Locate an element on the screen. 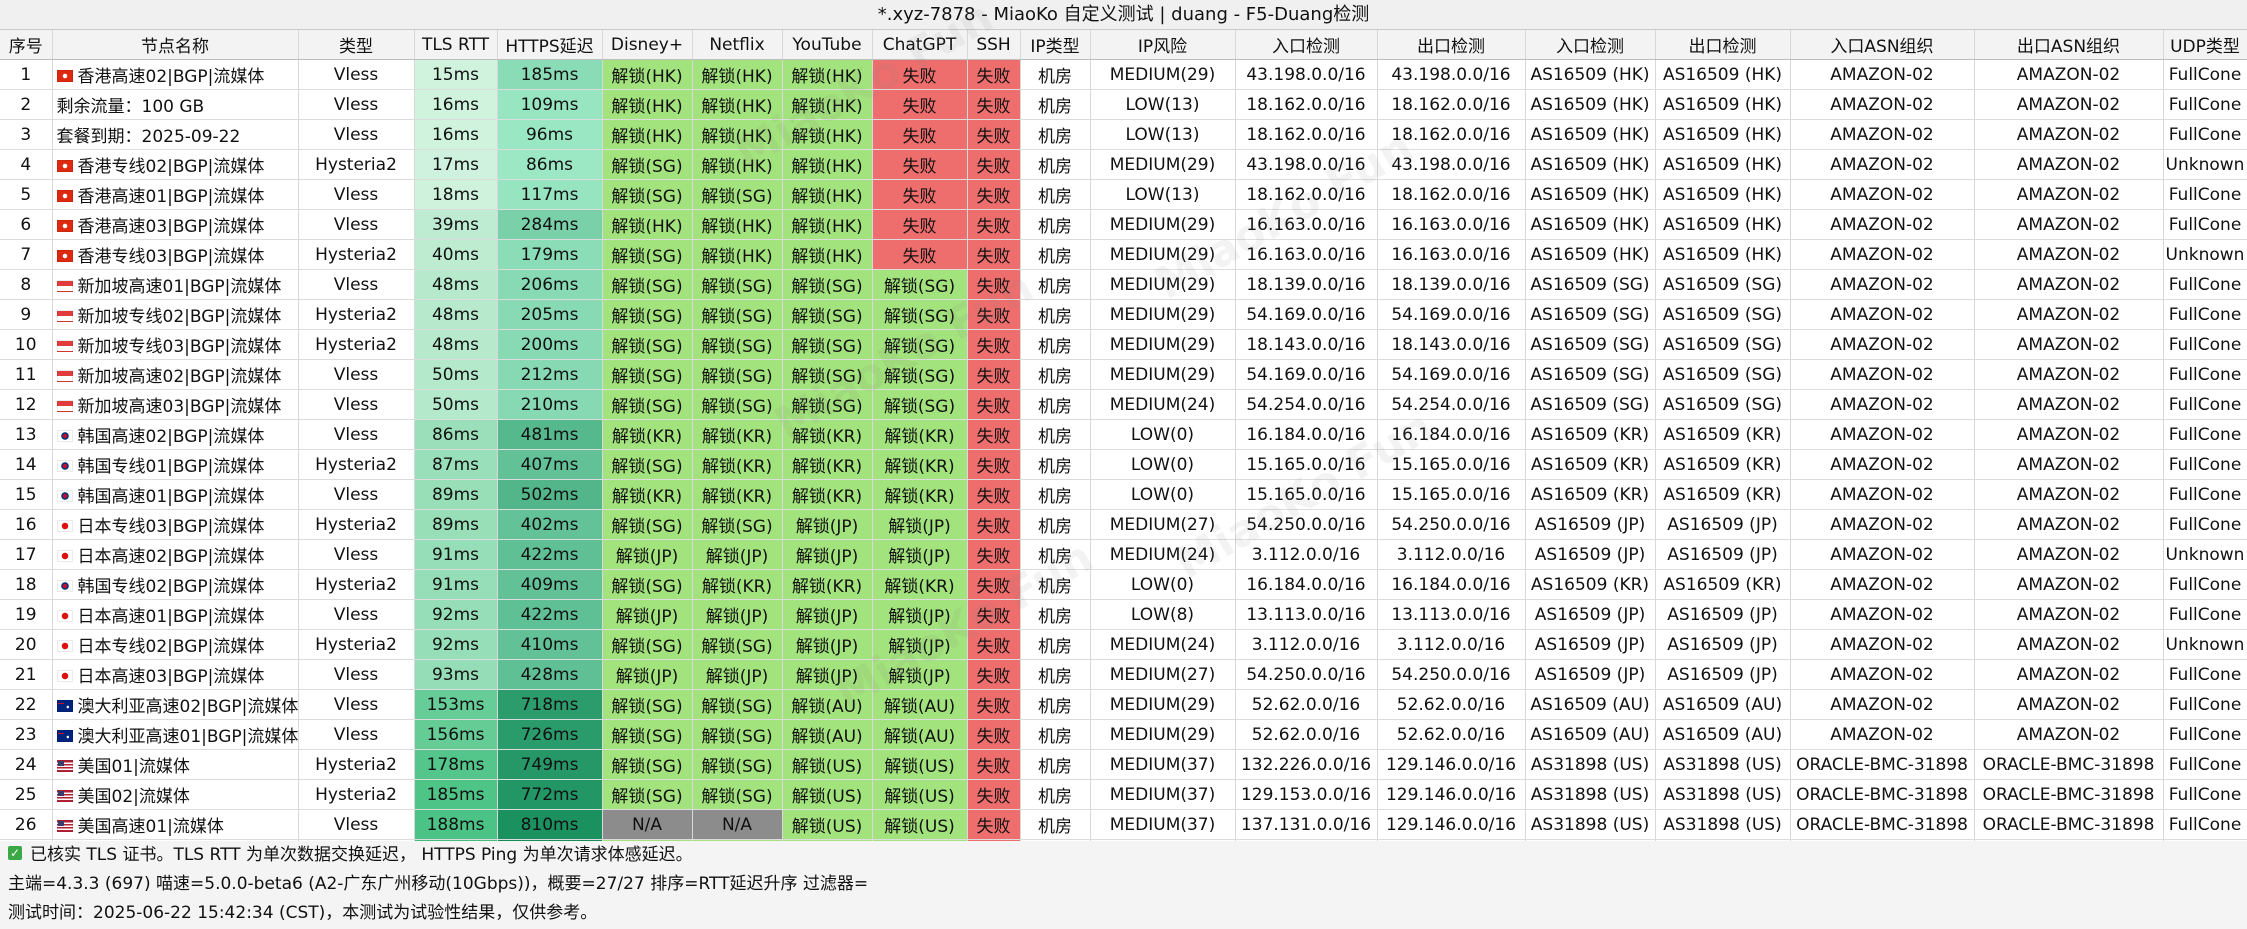 This screenshot has height=929, width=2247. ip-type: 机房 is located at coordinates (1055, 494).